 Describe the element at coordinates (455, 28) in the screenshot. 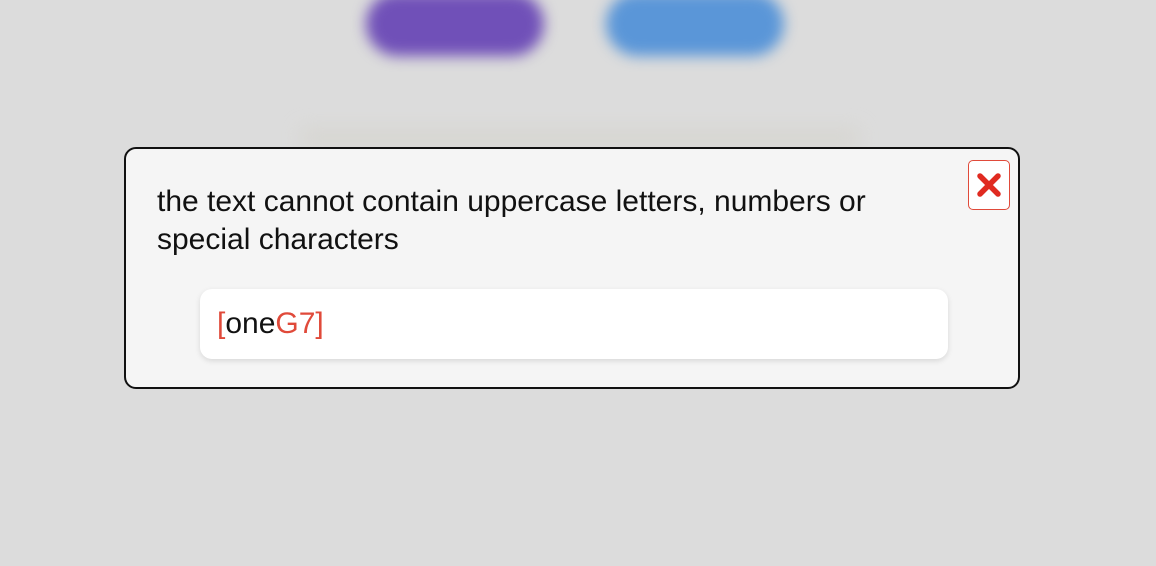

I see `background-button-purple` at that location.